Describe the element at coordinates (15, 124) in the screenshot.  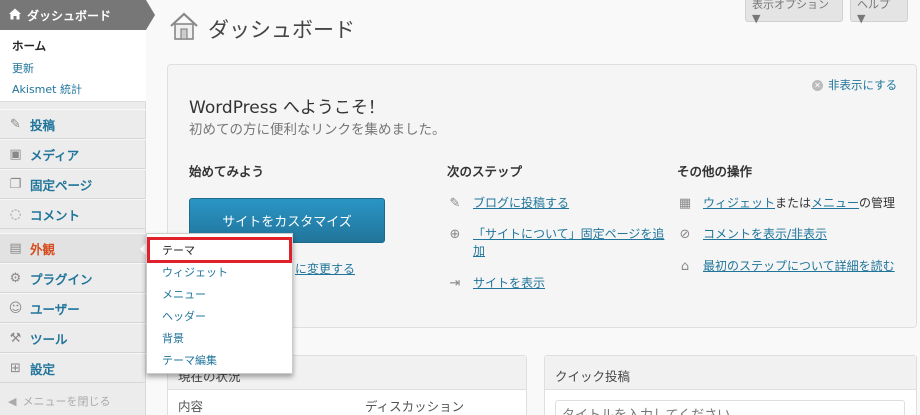
I see `pin-icon: ✎` at that location.